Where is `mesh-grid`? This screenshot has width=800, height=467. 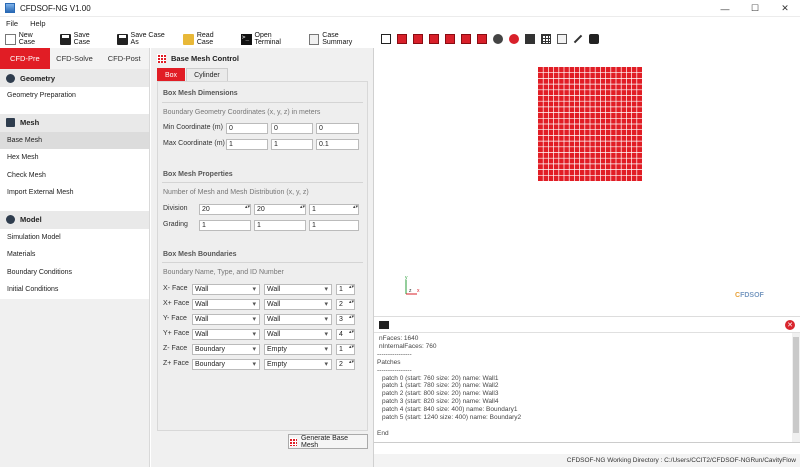 mesh-grid is located at coordinates (590, 124).